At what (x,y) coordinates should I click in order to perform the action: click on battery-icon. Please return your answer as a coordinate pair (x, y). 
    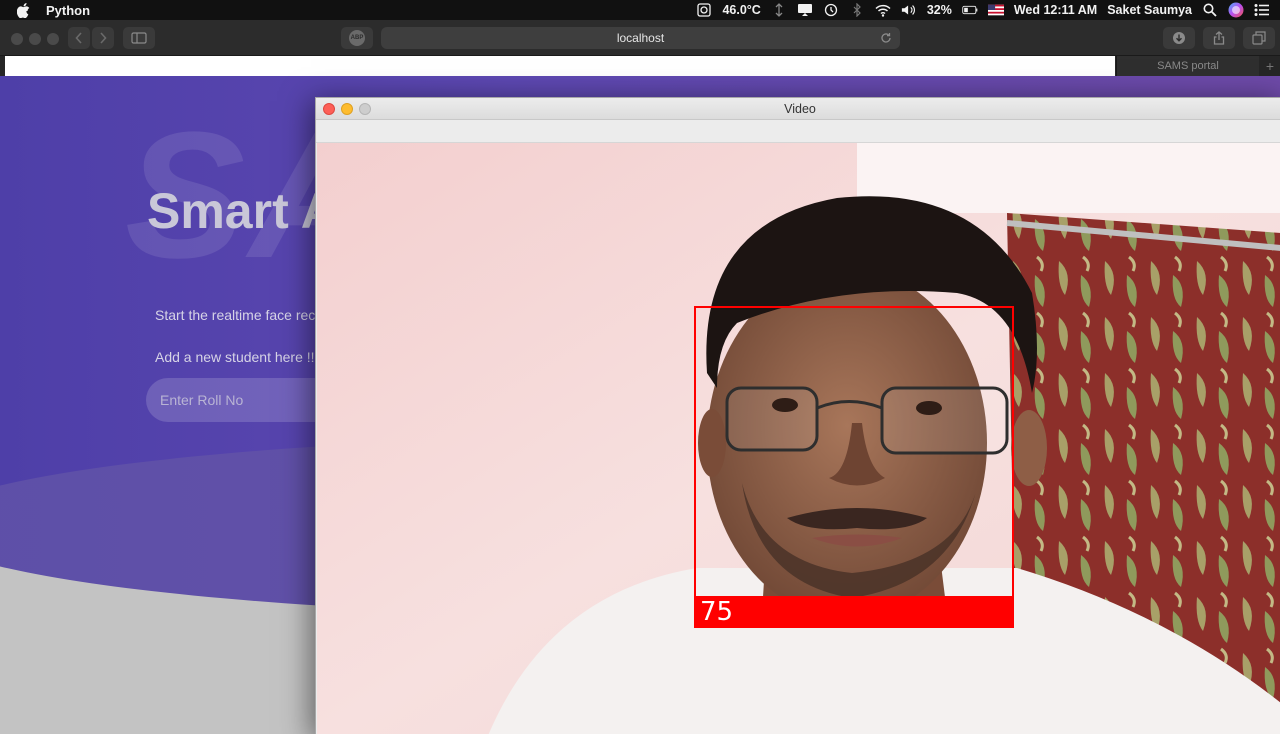
    Looking at the image, I should click on (970, 10).